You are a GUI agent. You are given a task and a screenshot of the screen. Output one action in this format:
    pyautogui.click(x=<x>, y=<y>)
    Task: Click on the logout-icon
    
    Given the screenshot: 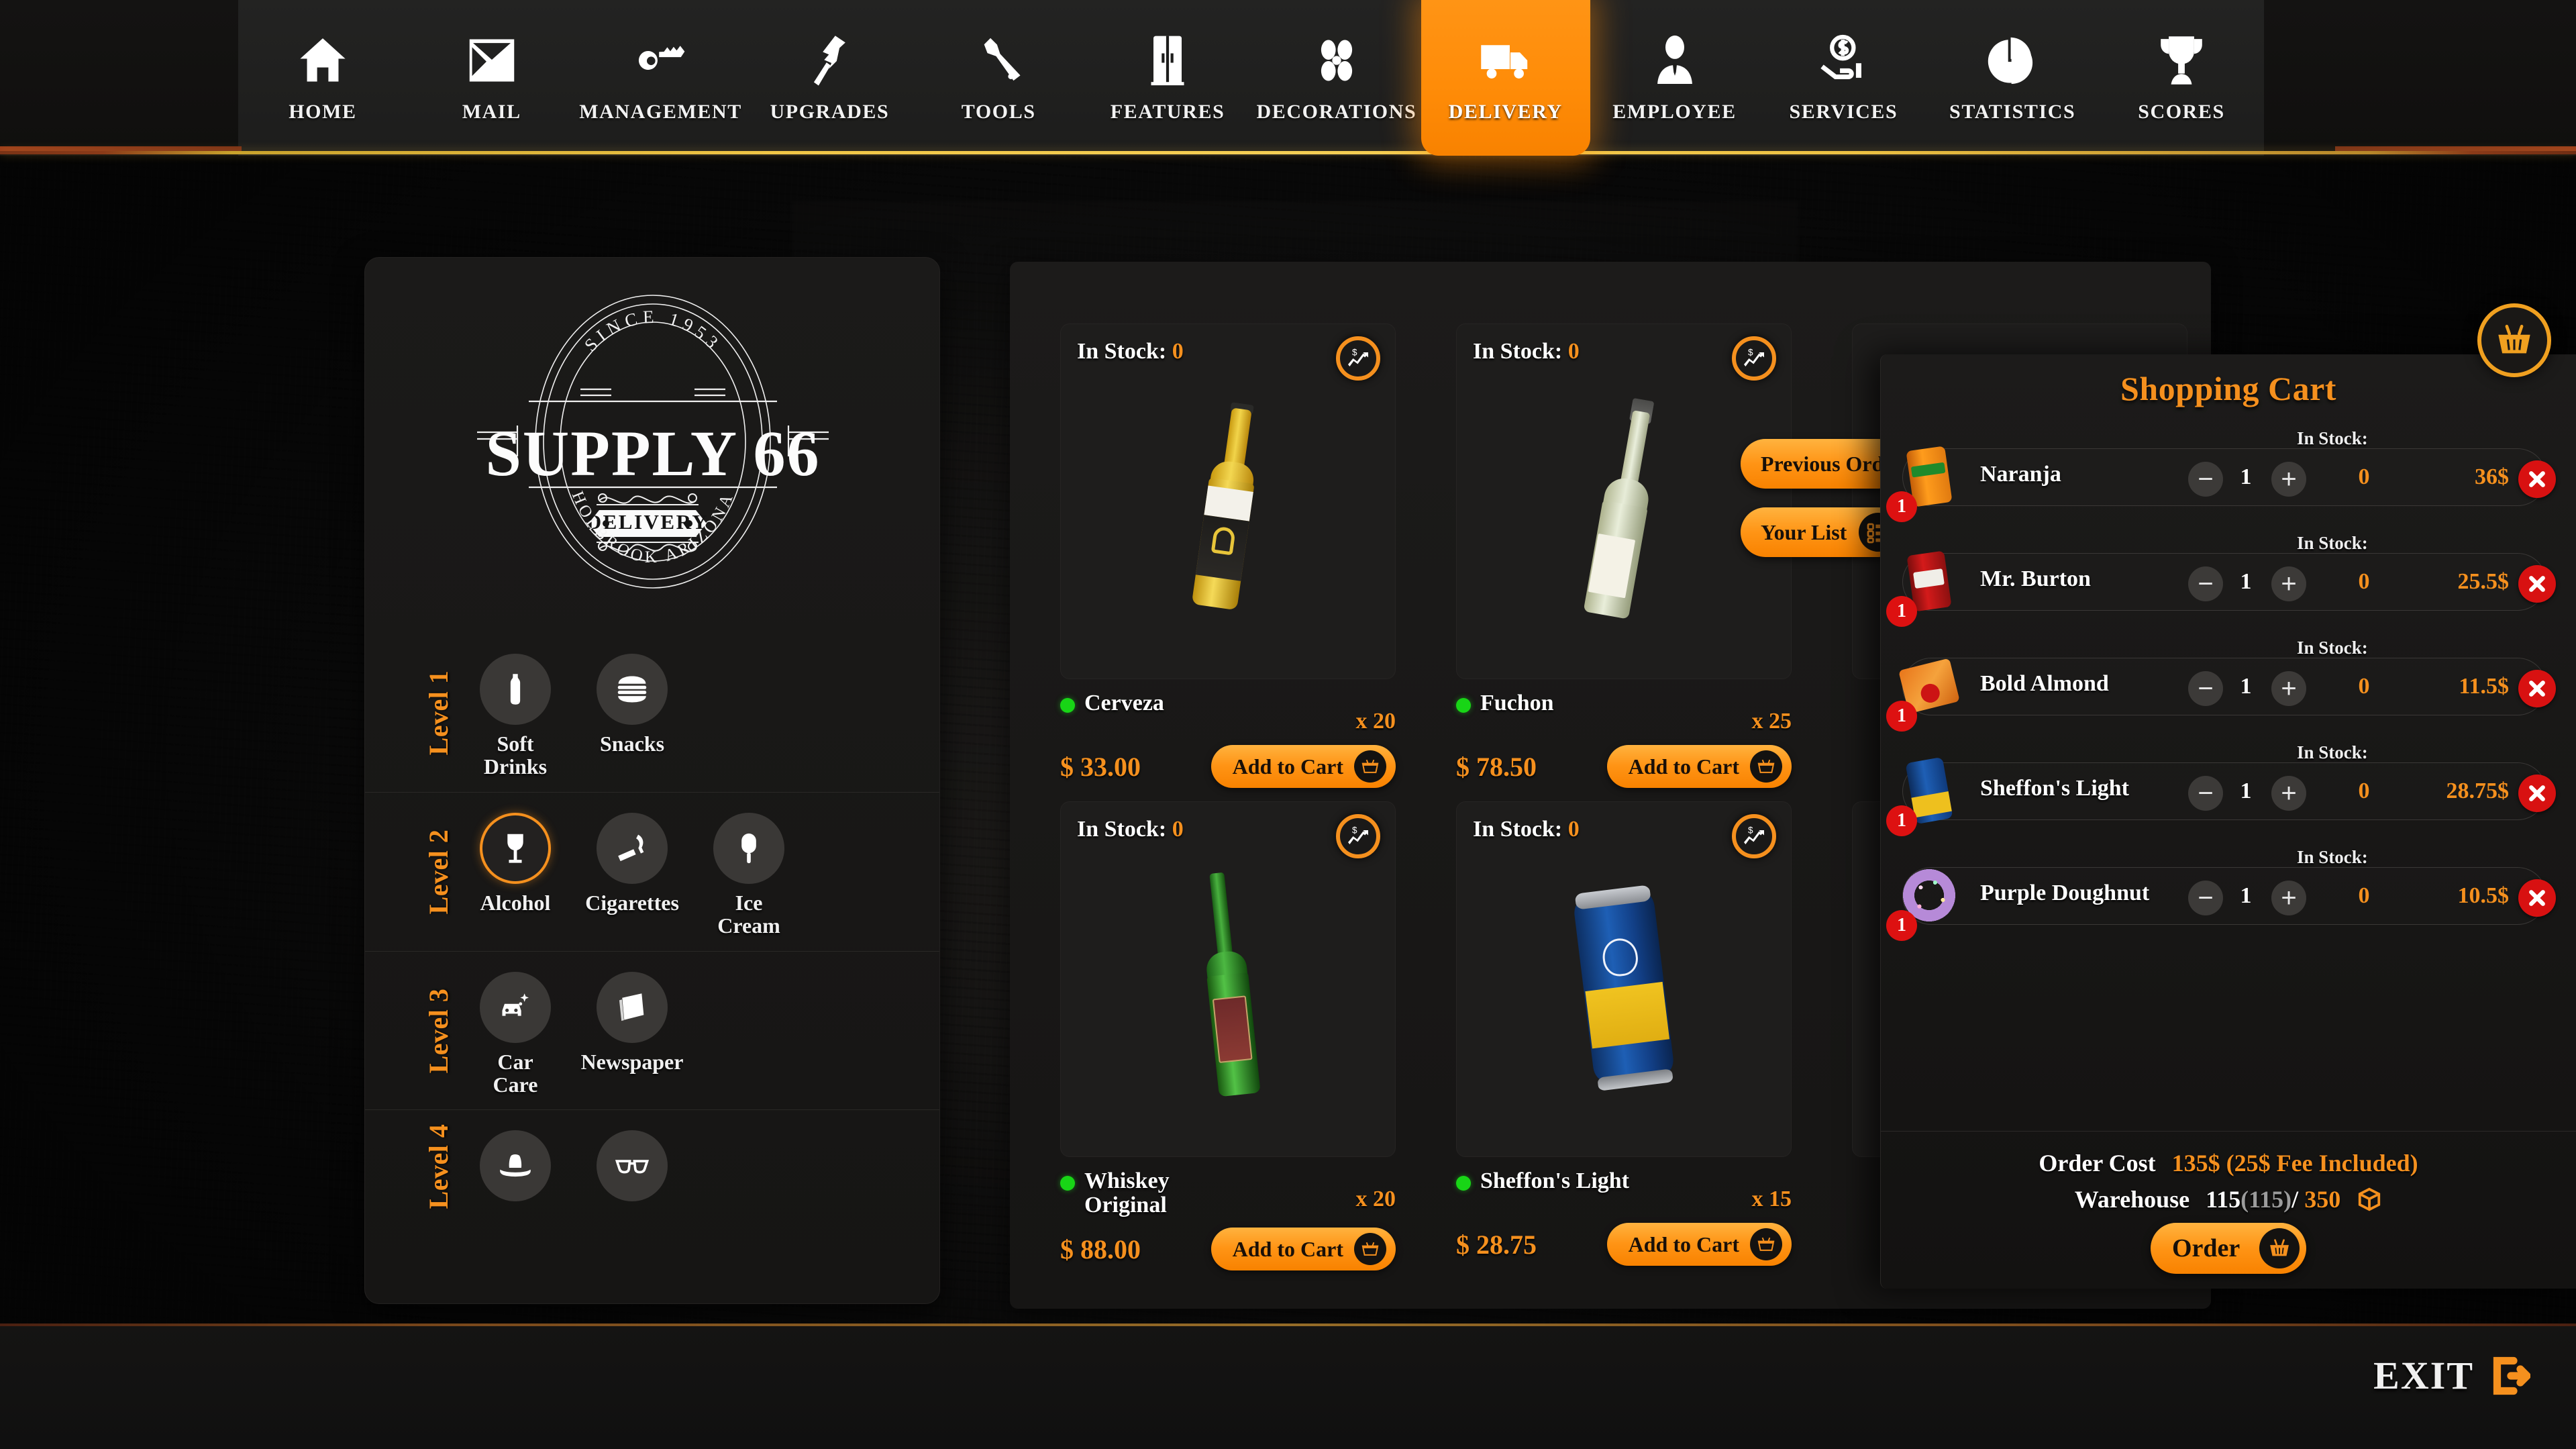 What is the action you would take?
    pyautogui.click(x=2511, y=1375)
    